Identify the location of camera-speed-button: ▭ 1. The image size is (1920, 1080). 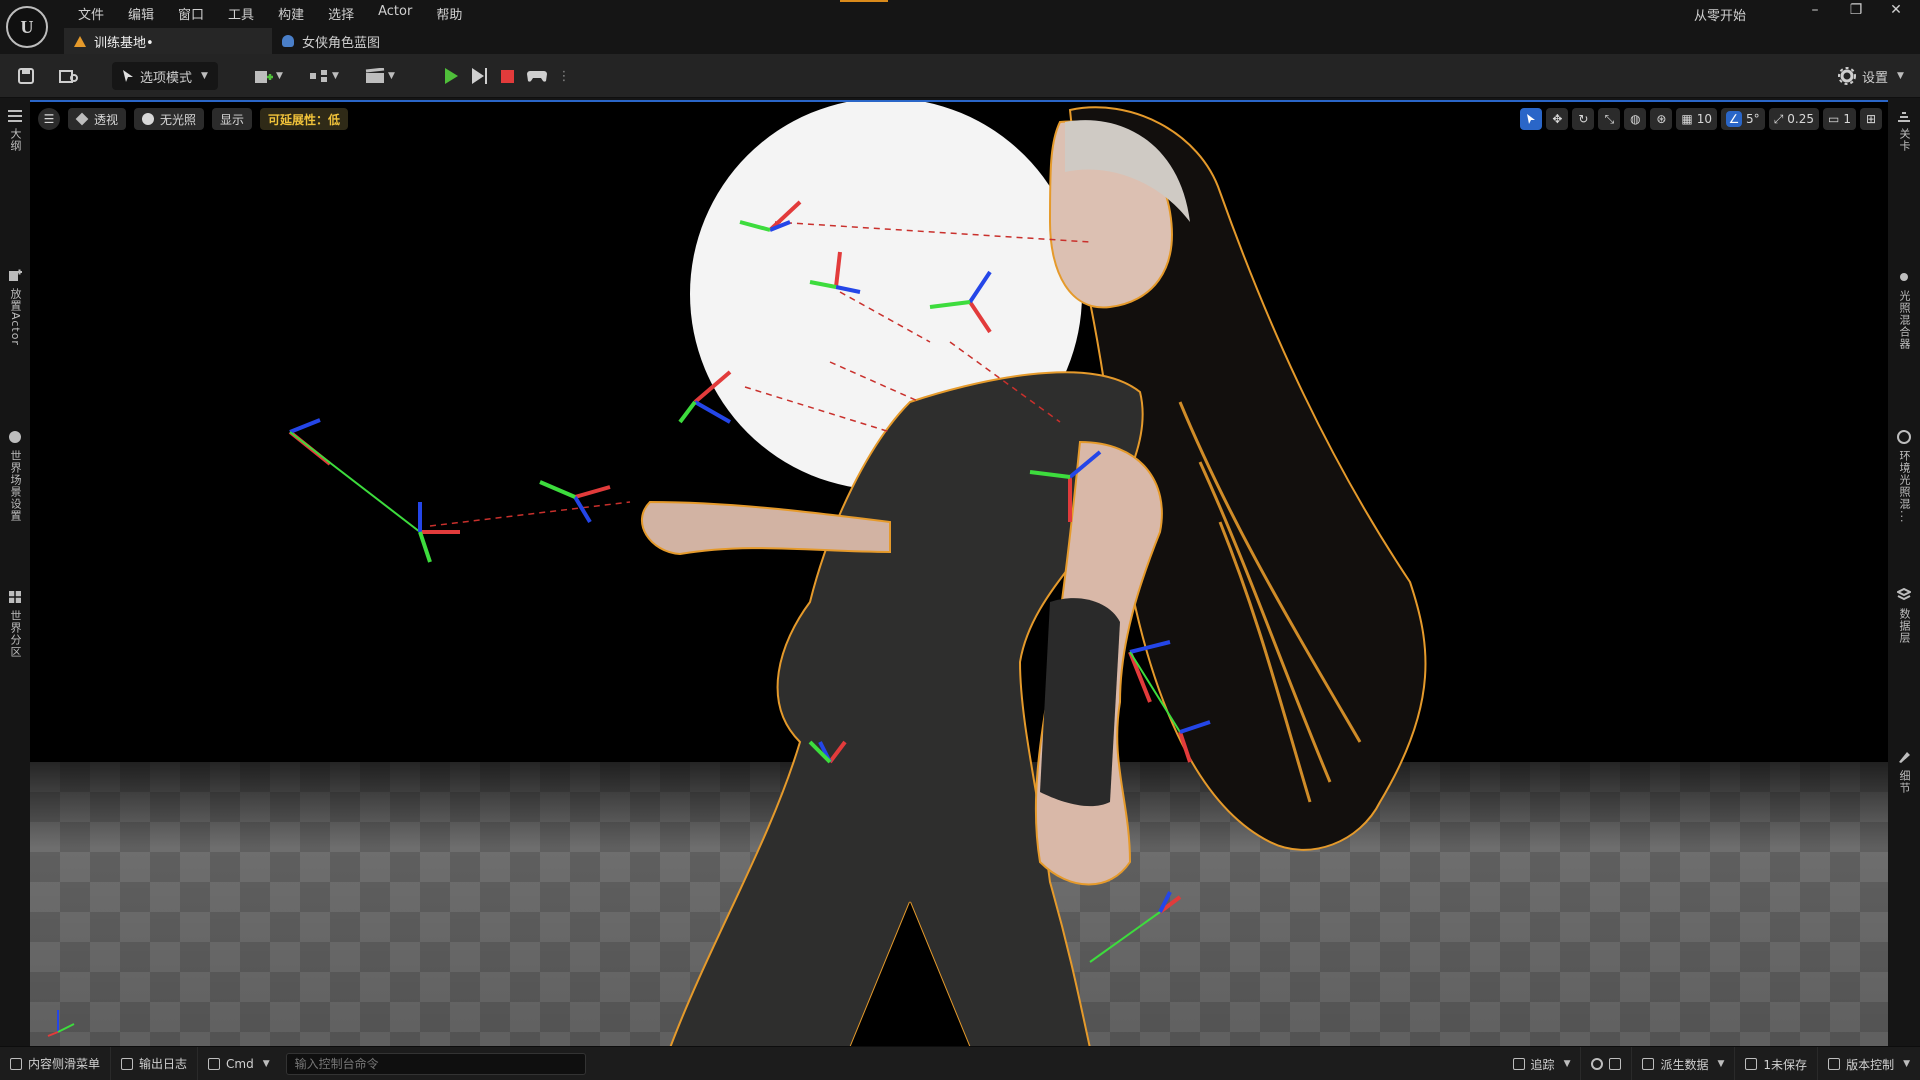
(1839, 119).